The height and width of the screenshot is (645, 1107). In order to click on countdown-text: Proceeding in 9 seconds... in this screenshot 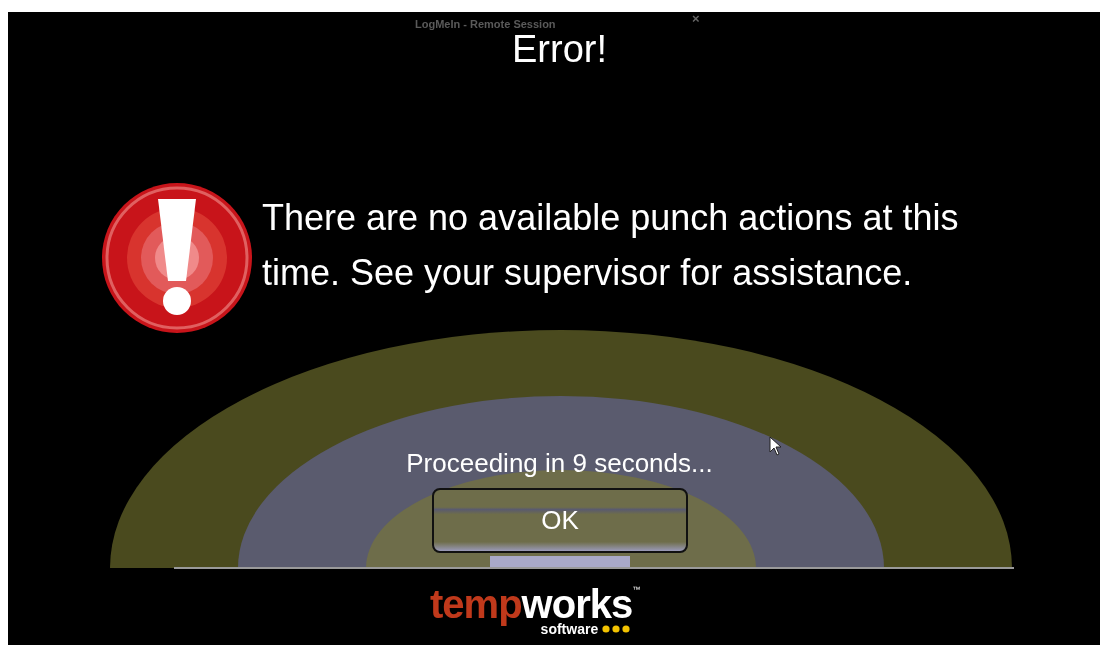, I will do `click(559, 463)`.